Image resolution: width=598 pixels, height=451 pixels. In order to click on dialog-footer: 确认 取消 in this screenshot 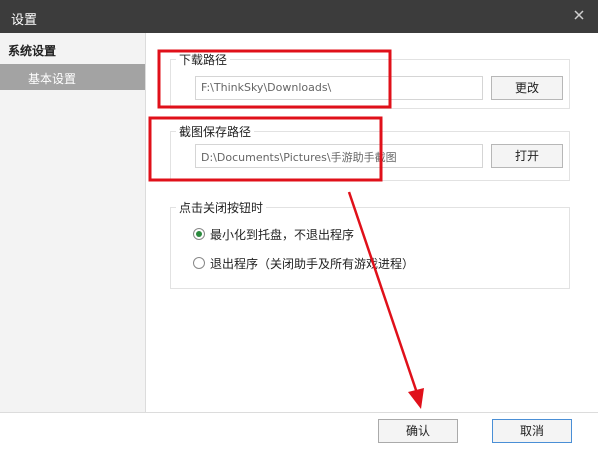, I will do `click(299, 431)`.